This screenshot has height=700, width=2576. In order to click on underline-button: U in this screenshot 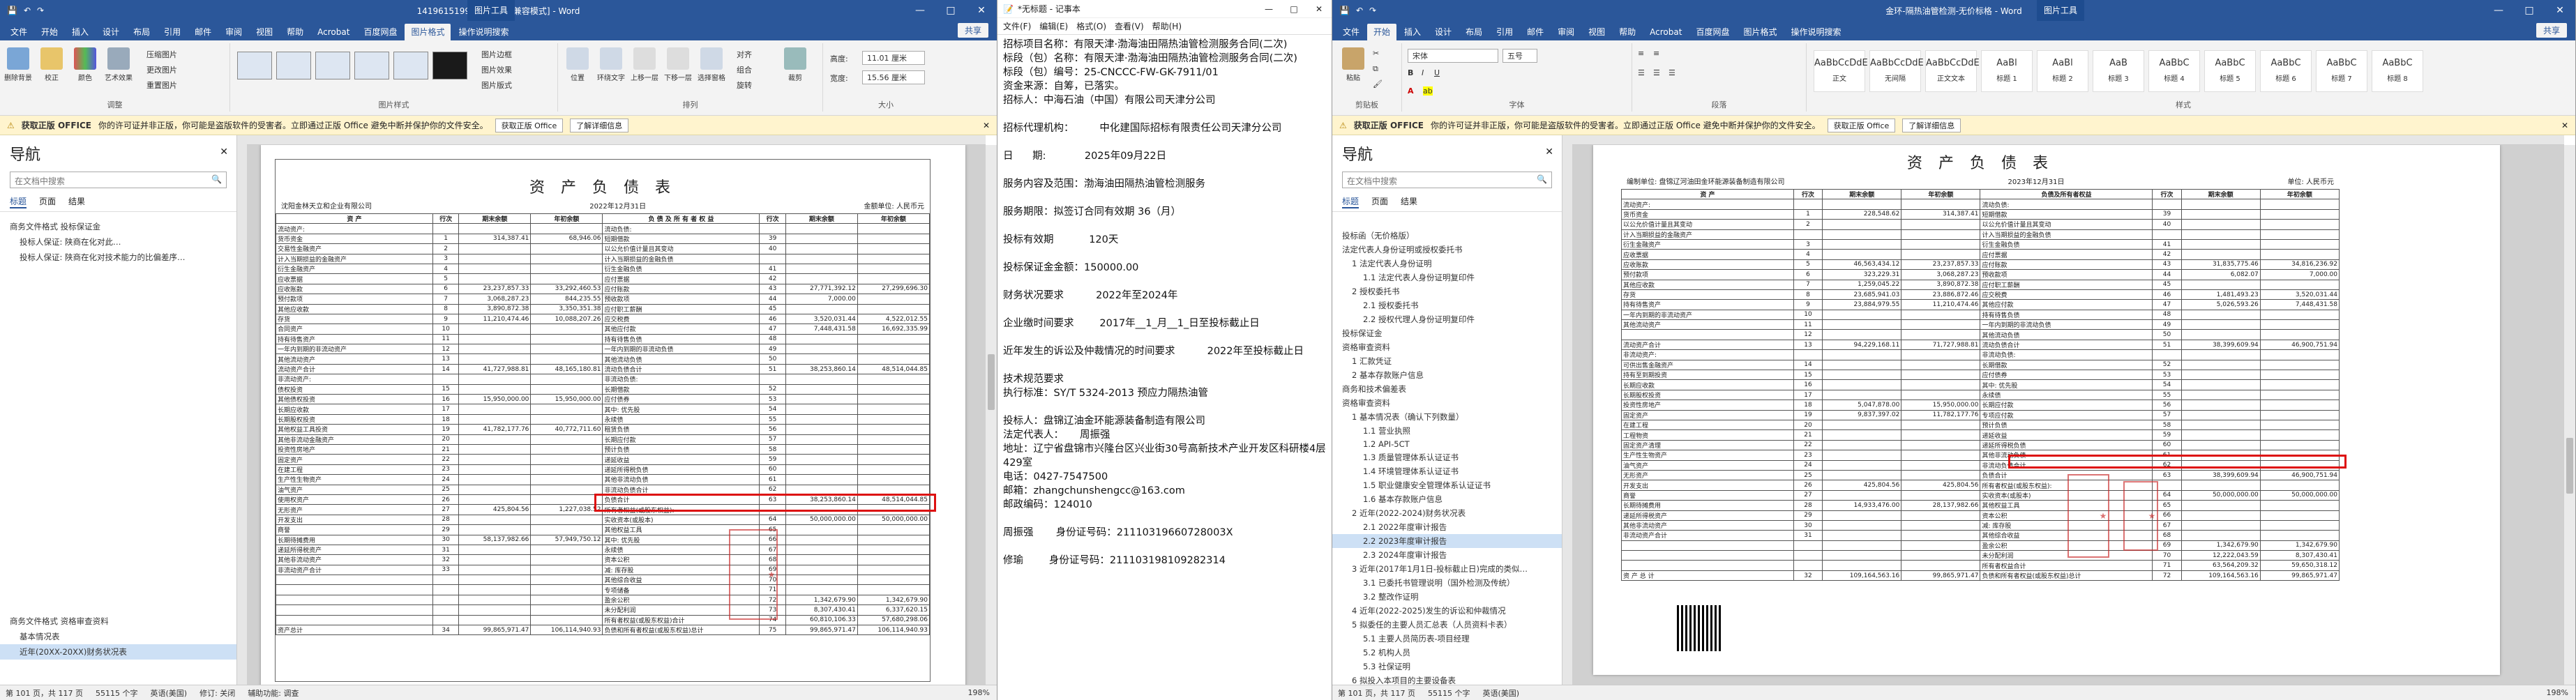, I will do `click(1437, 73)`.